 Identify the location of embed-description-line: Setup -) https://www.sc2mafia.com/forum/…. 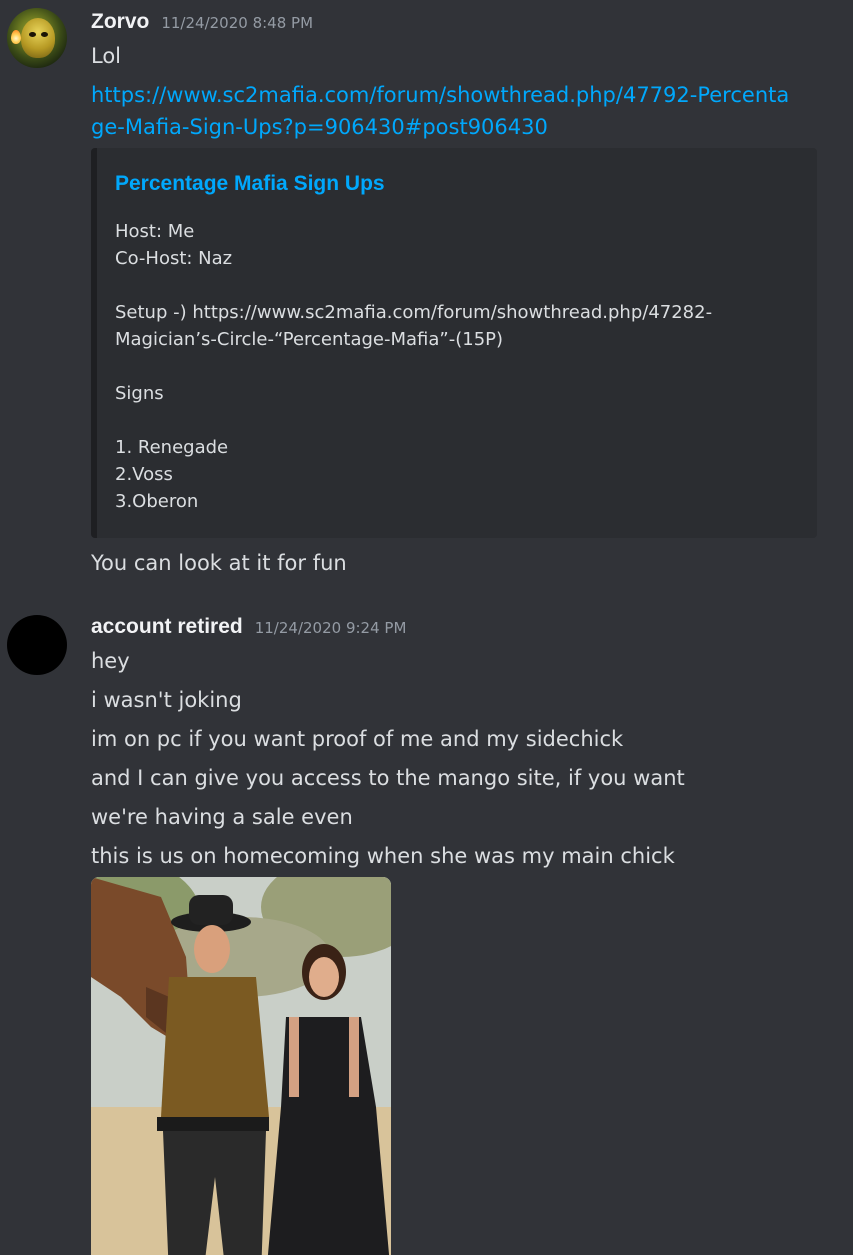
(414, 312).